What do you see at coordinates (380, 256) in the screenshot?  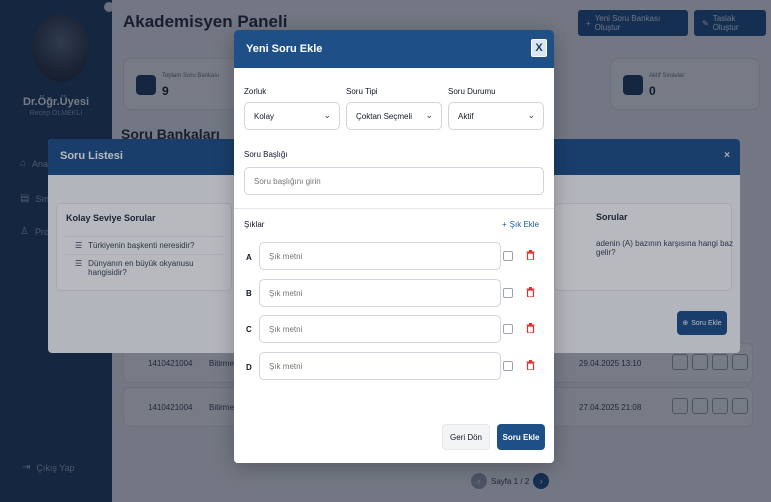 I see `option-input-a` at bounding box center [380, 256].